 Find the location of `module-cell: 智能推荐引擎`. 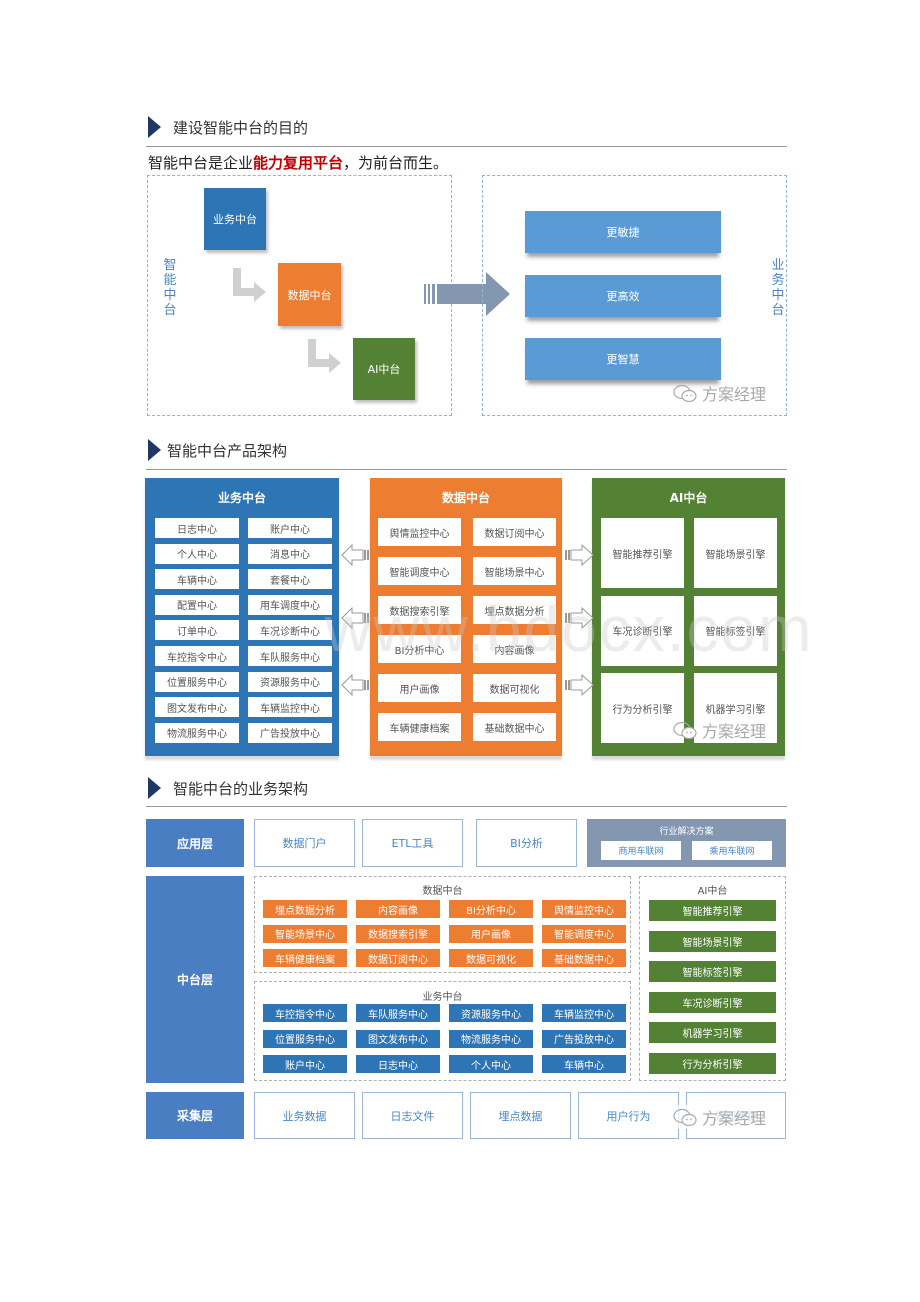

module-cell: 智能推荐引擎 is located at coordinates (642, 553).